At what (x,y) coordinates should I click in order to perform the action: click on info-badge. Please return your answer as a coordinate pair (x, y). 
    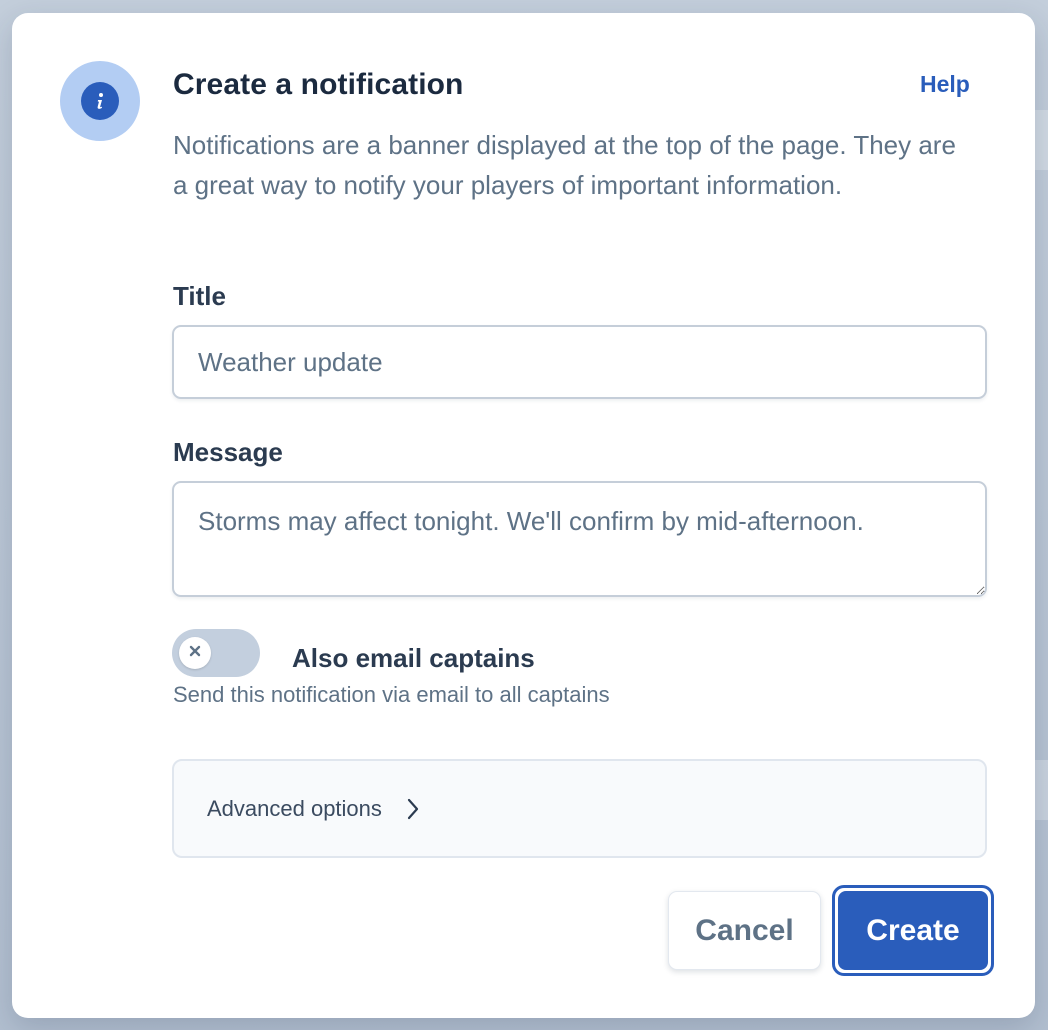
    Looking at the image, I should click on (100, 101).